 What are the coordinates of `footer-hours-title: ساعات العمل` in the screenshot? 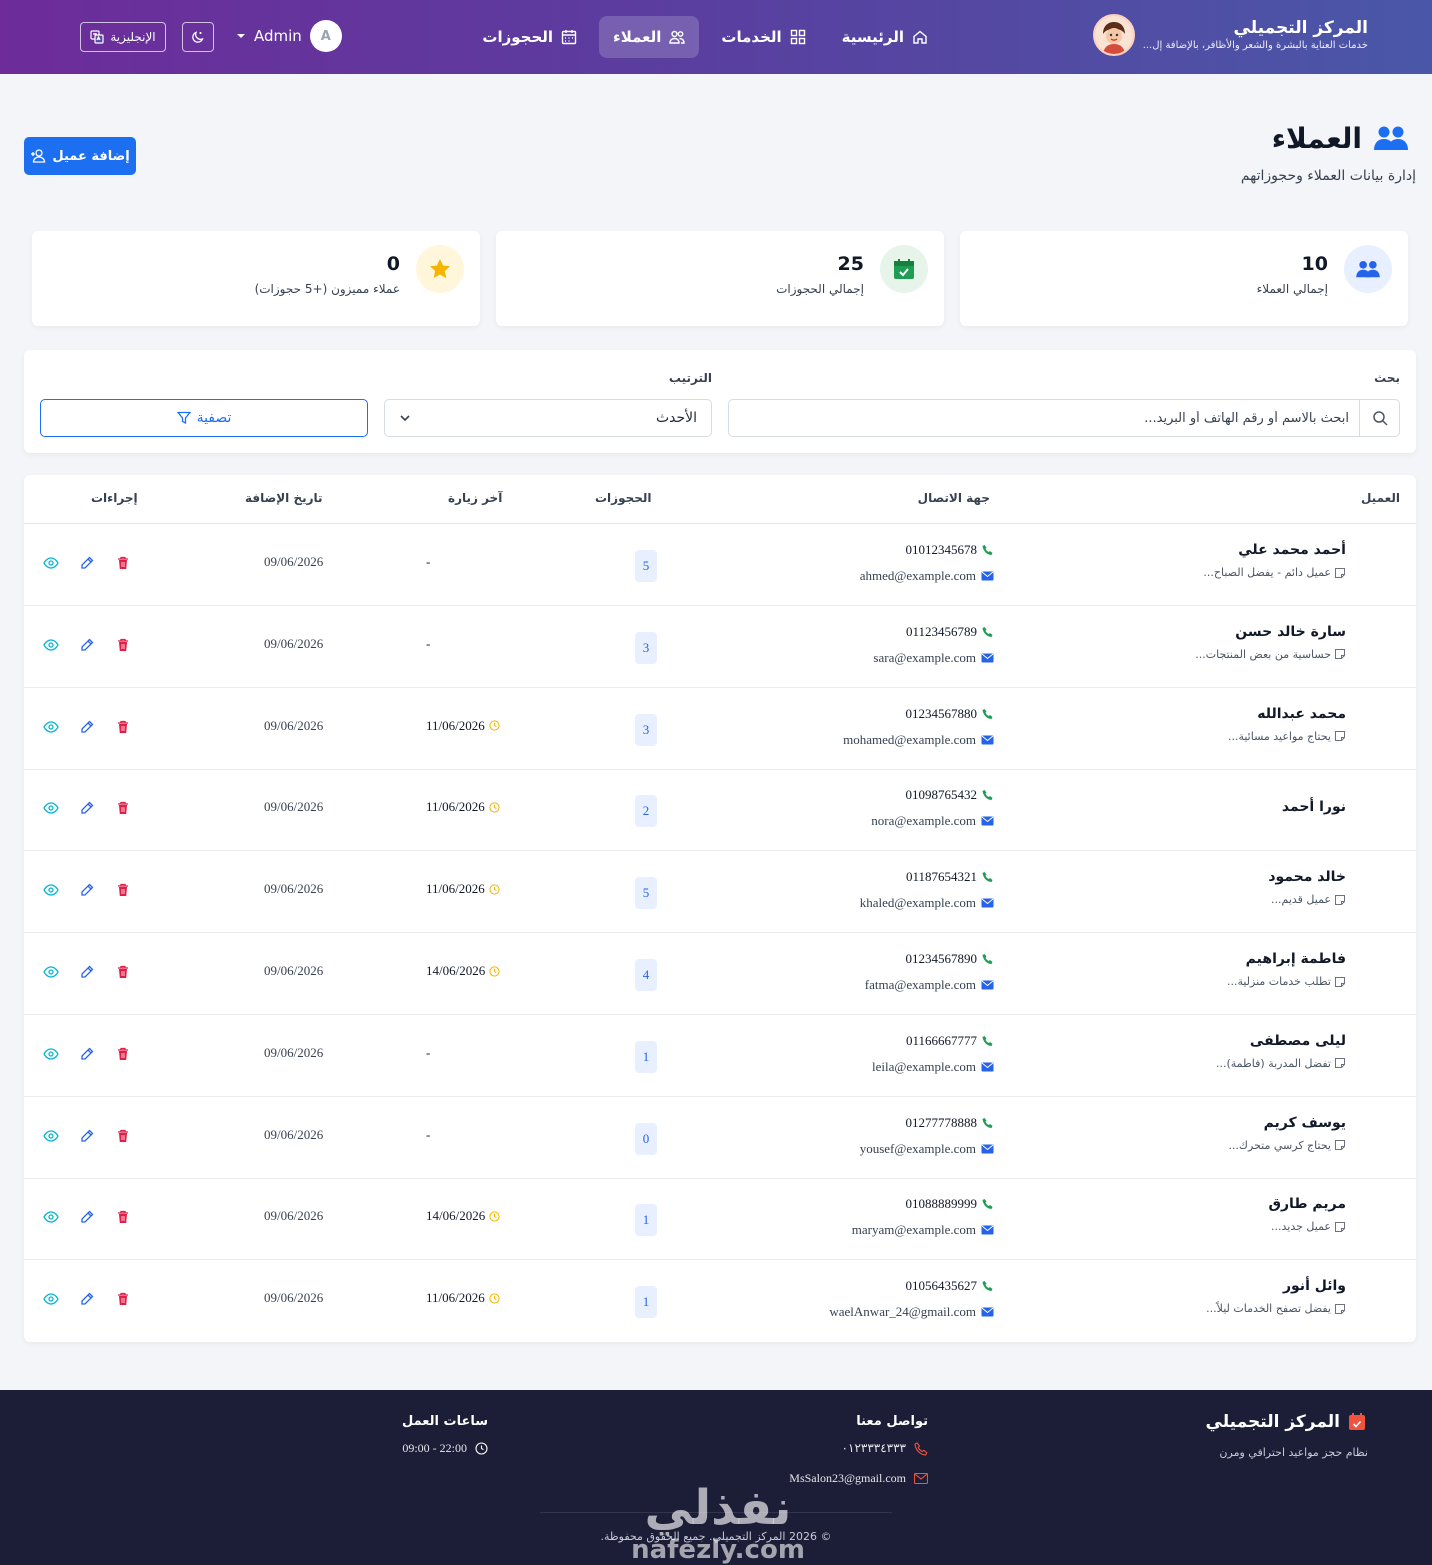 It's located at (444, 1421).